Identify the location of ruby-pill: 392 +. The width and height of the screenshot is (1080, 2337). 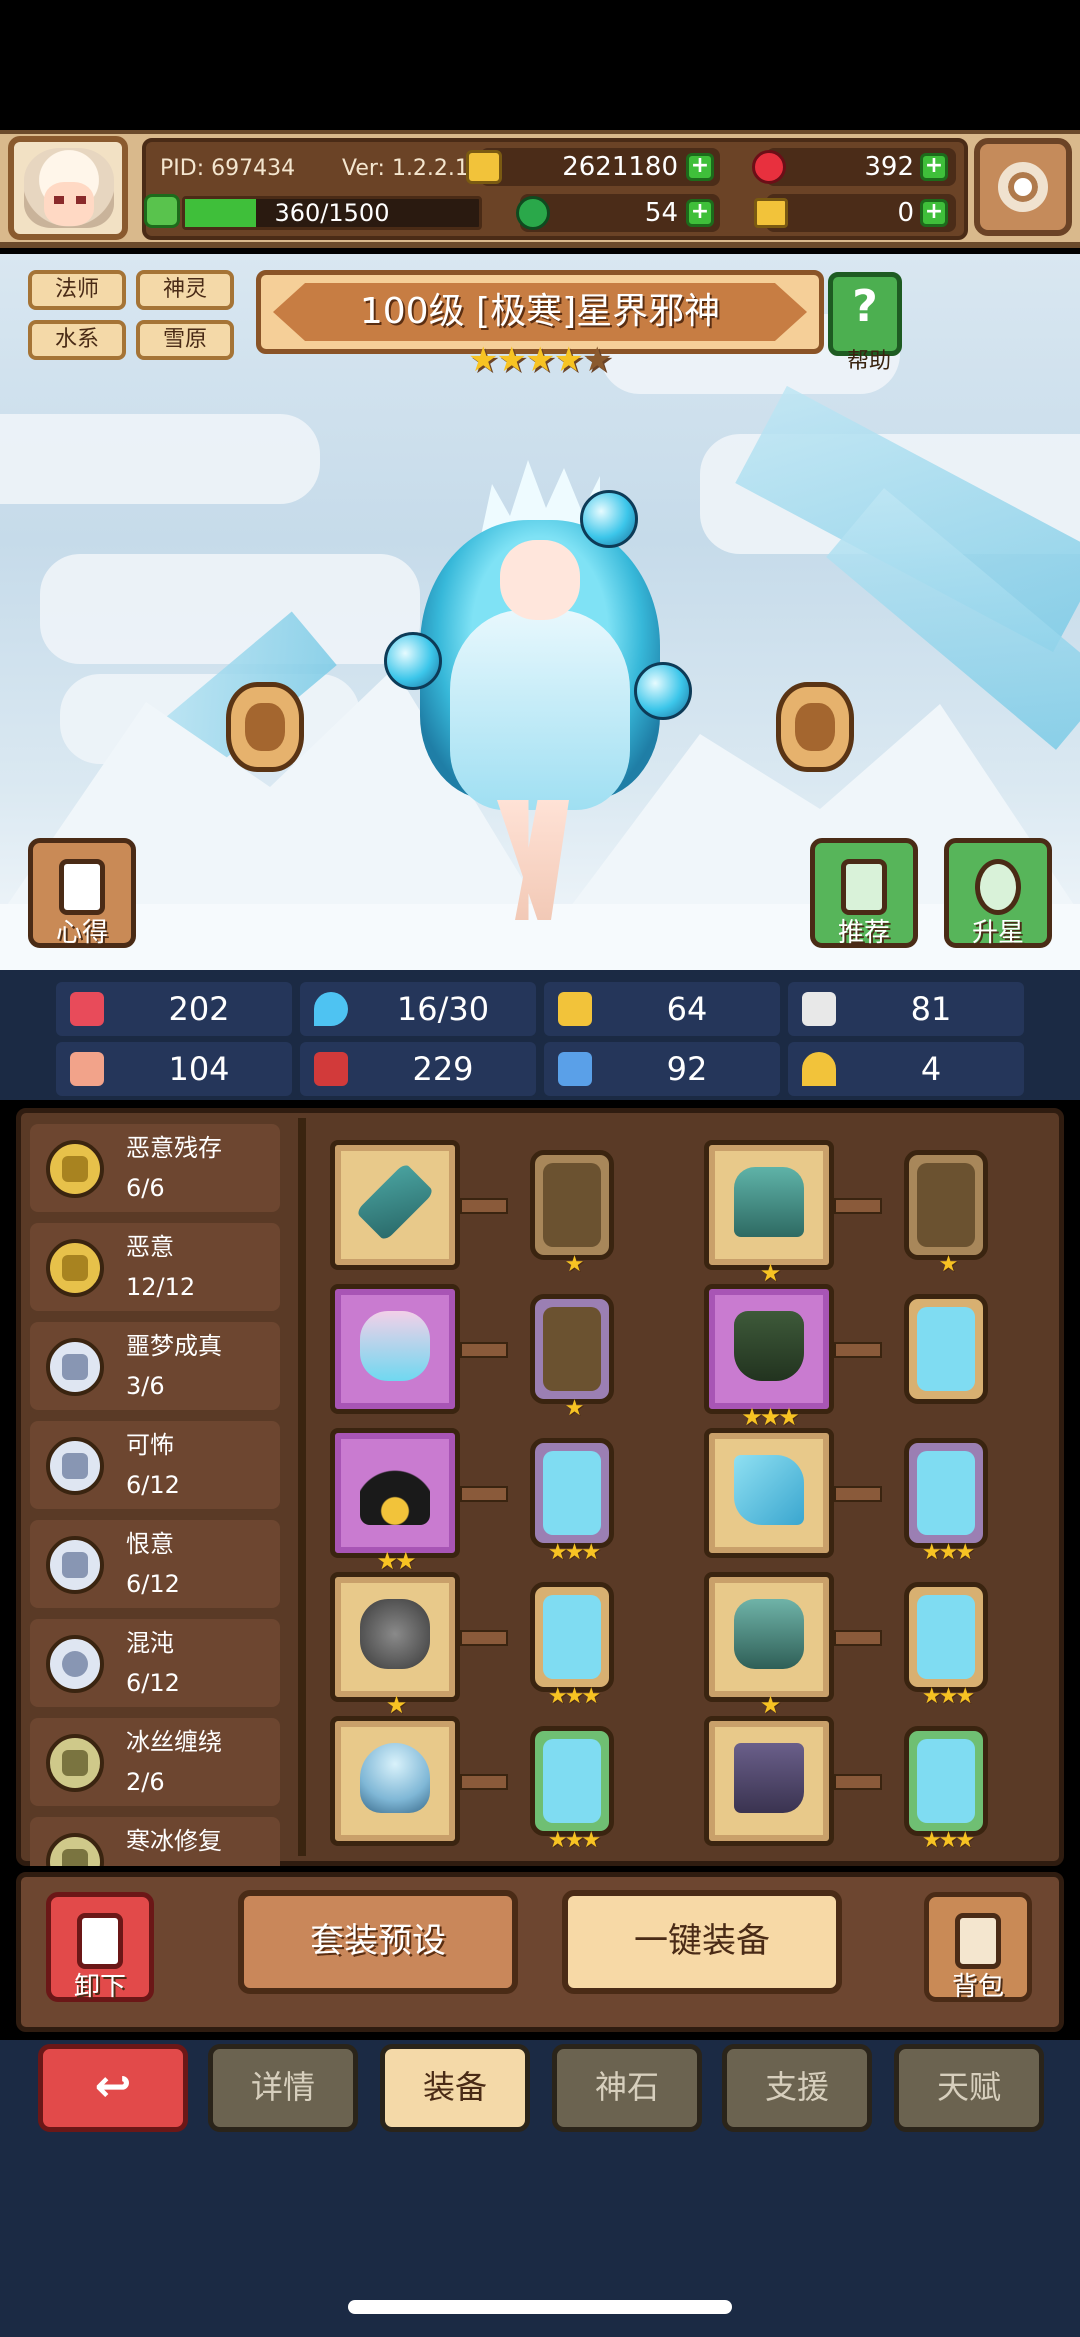
(854, 167).